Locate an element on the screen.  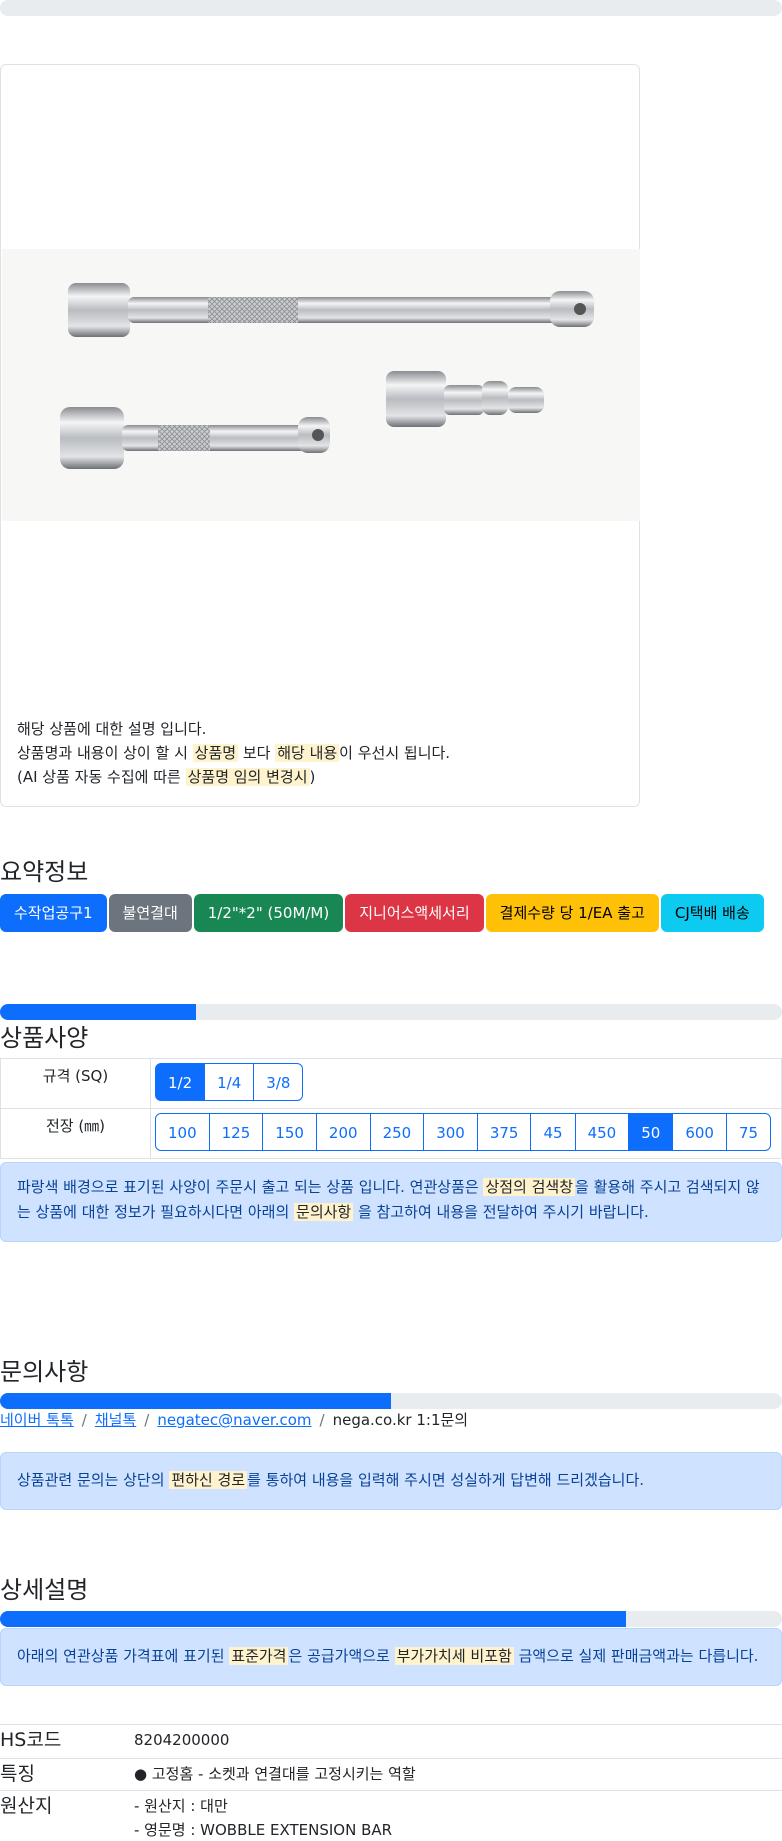
spec-option-button: 200 is located at coordinates (343, 1132).